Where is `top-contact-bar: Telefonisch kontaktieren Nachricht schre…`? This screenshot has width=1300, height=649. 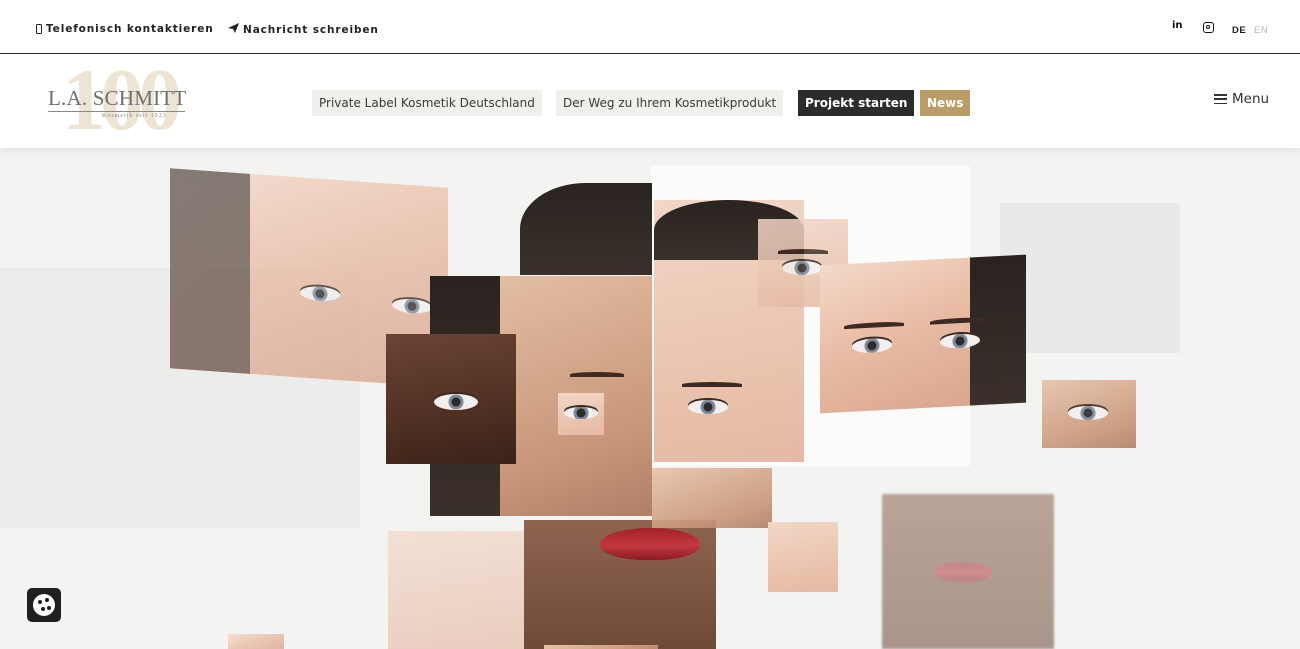 top-contact-bar: Telefonisch kontaktieren Nachricht schre… is located at coordinates (650, 27).